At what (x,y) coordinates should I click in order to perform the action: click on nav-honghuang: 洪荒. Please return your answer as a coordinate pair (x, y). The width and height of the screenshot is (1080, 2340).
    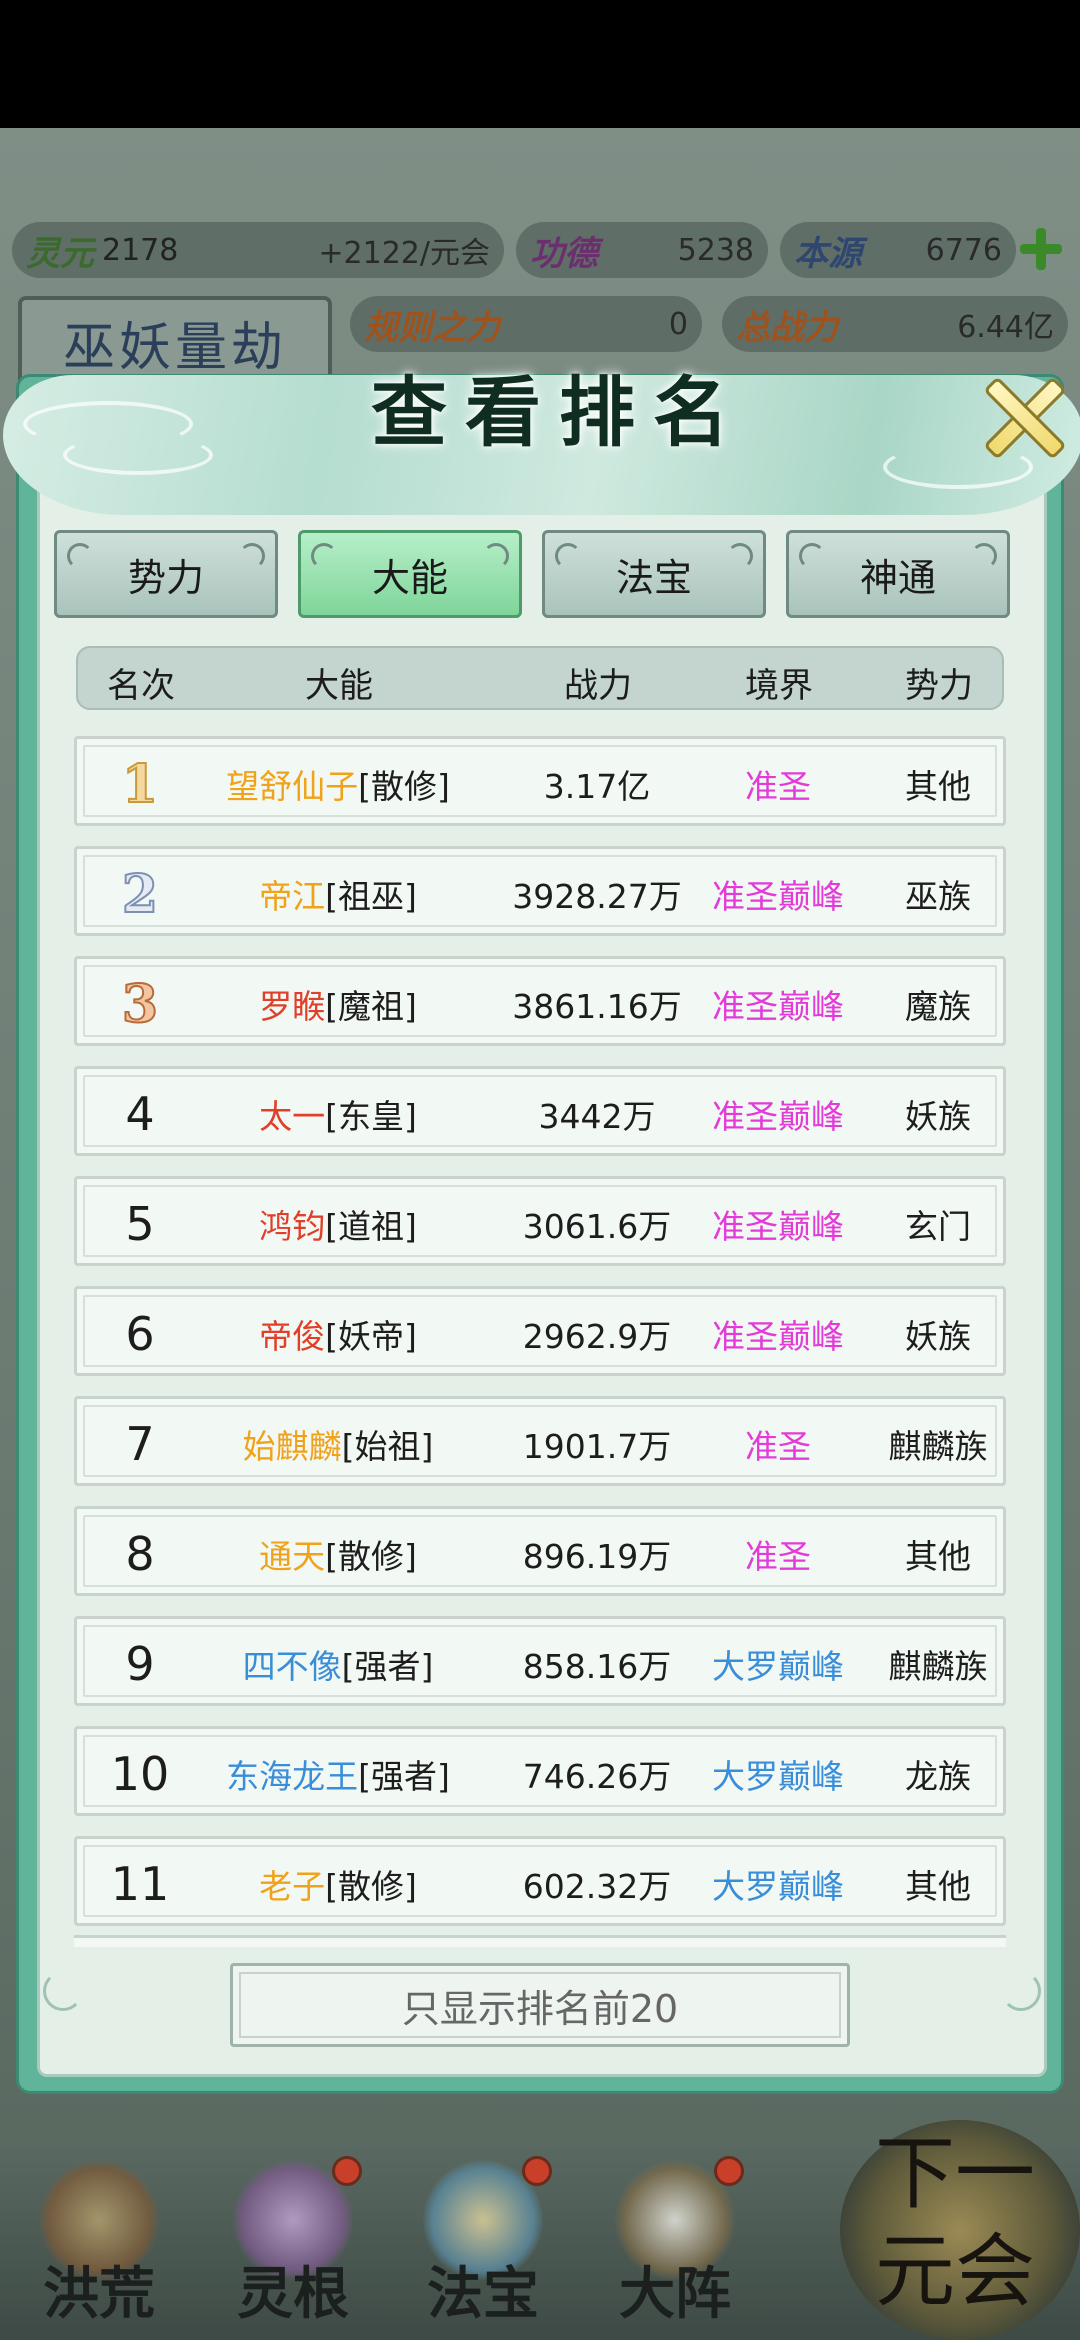
    Looking at the image, I should click on (99, 2240).